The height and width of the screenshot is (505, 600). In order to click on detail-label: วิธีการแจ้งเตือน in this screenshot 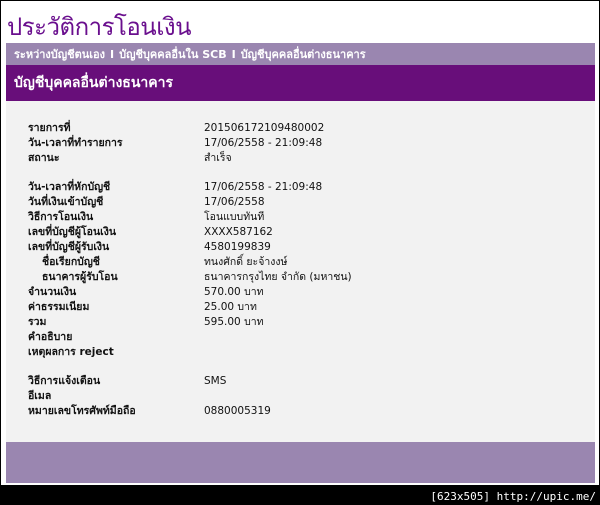, I will do `click(64, 381)`.